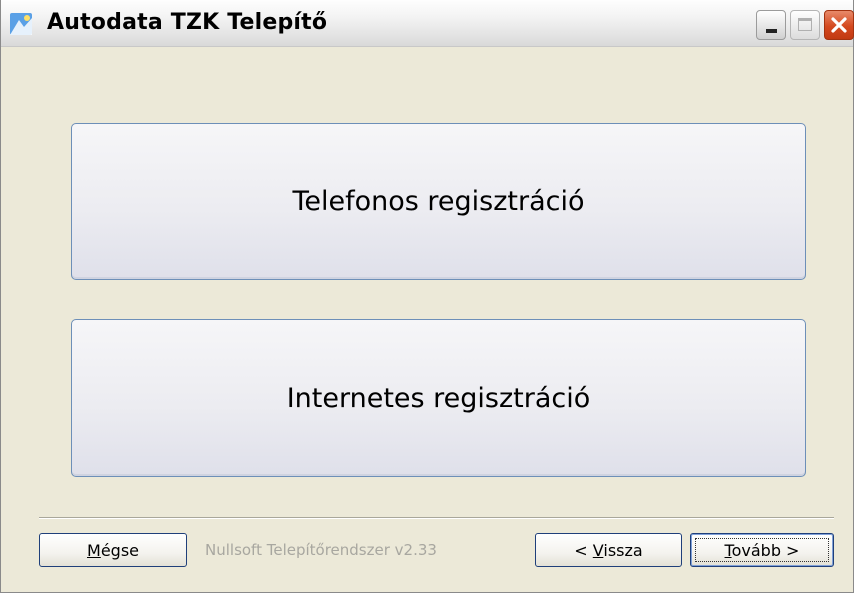  Describe the element at coordinates (771, 25) in the screenshot. I see `minimize-icon` at that location.